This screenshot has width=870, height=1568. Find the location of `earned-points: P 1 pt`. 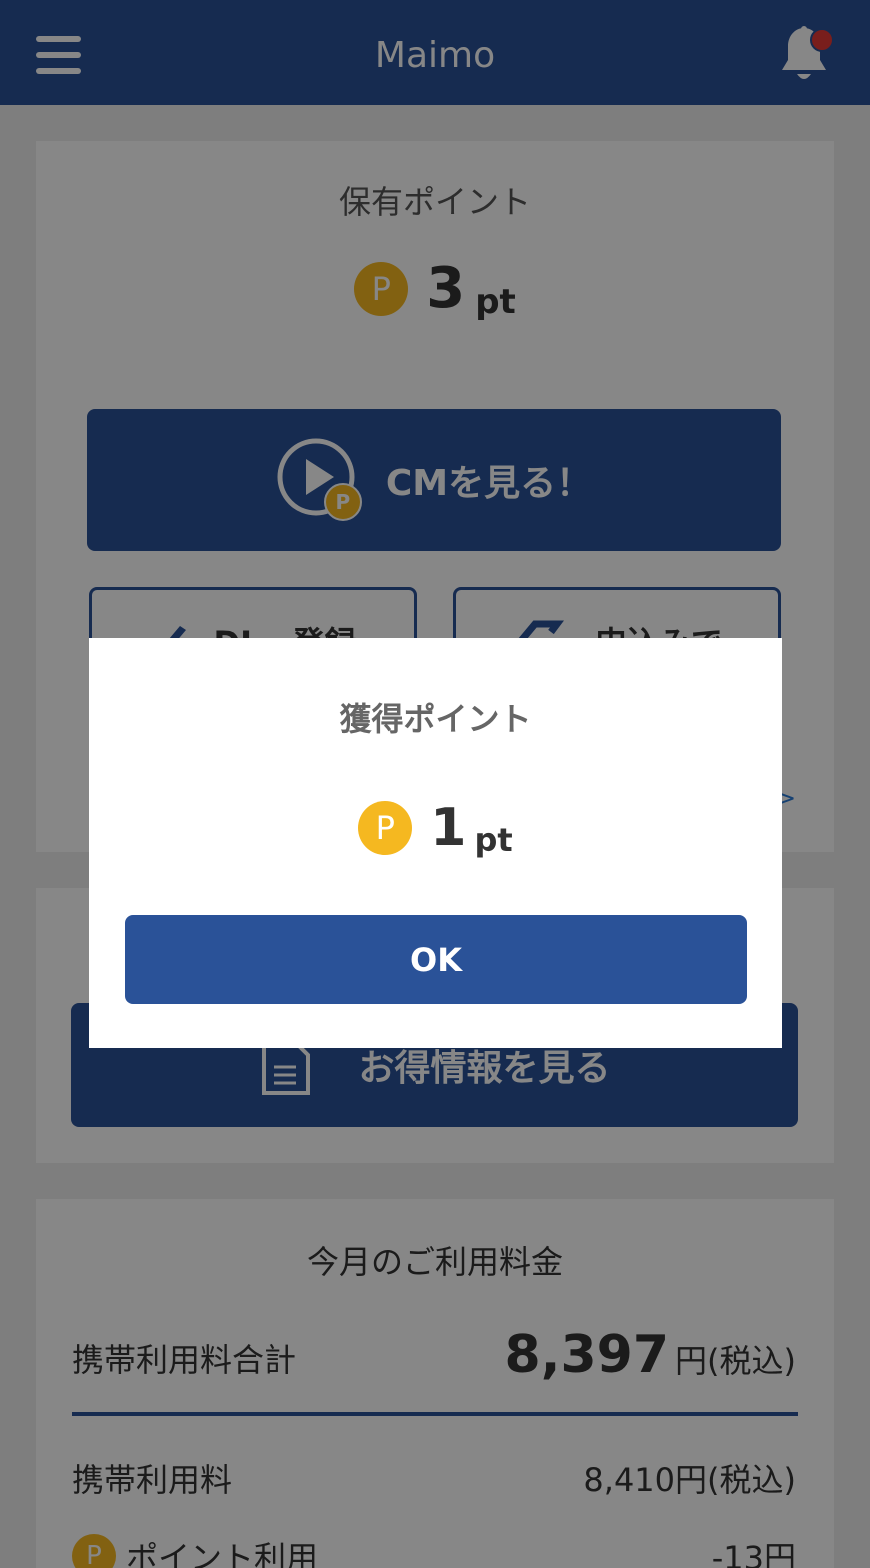

earned-points: P 1 pt is located at coordinates (435, 828).